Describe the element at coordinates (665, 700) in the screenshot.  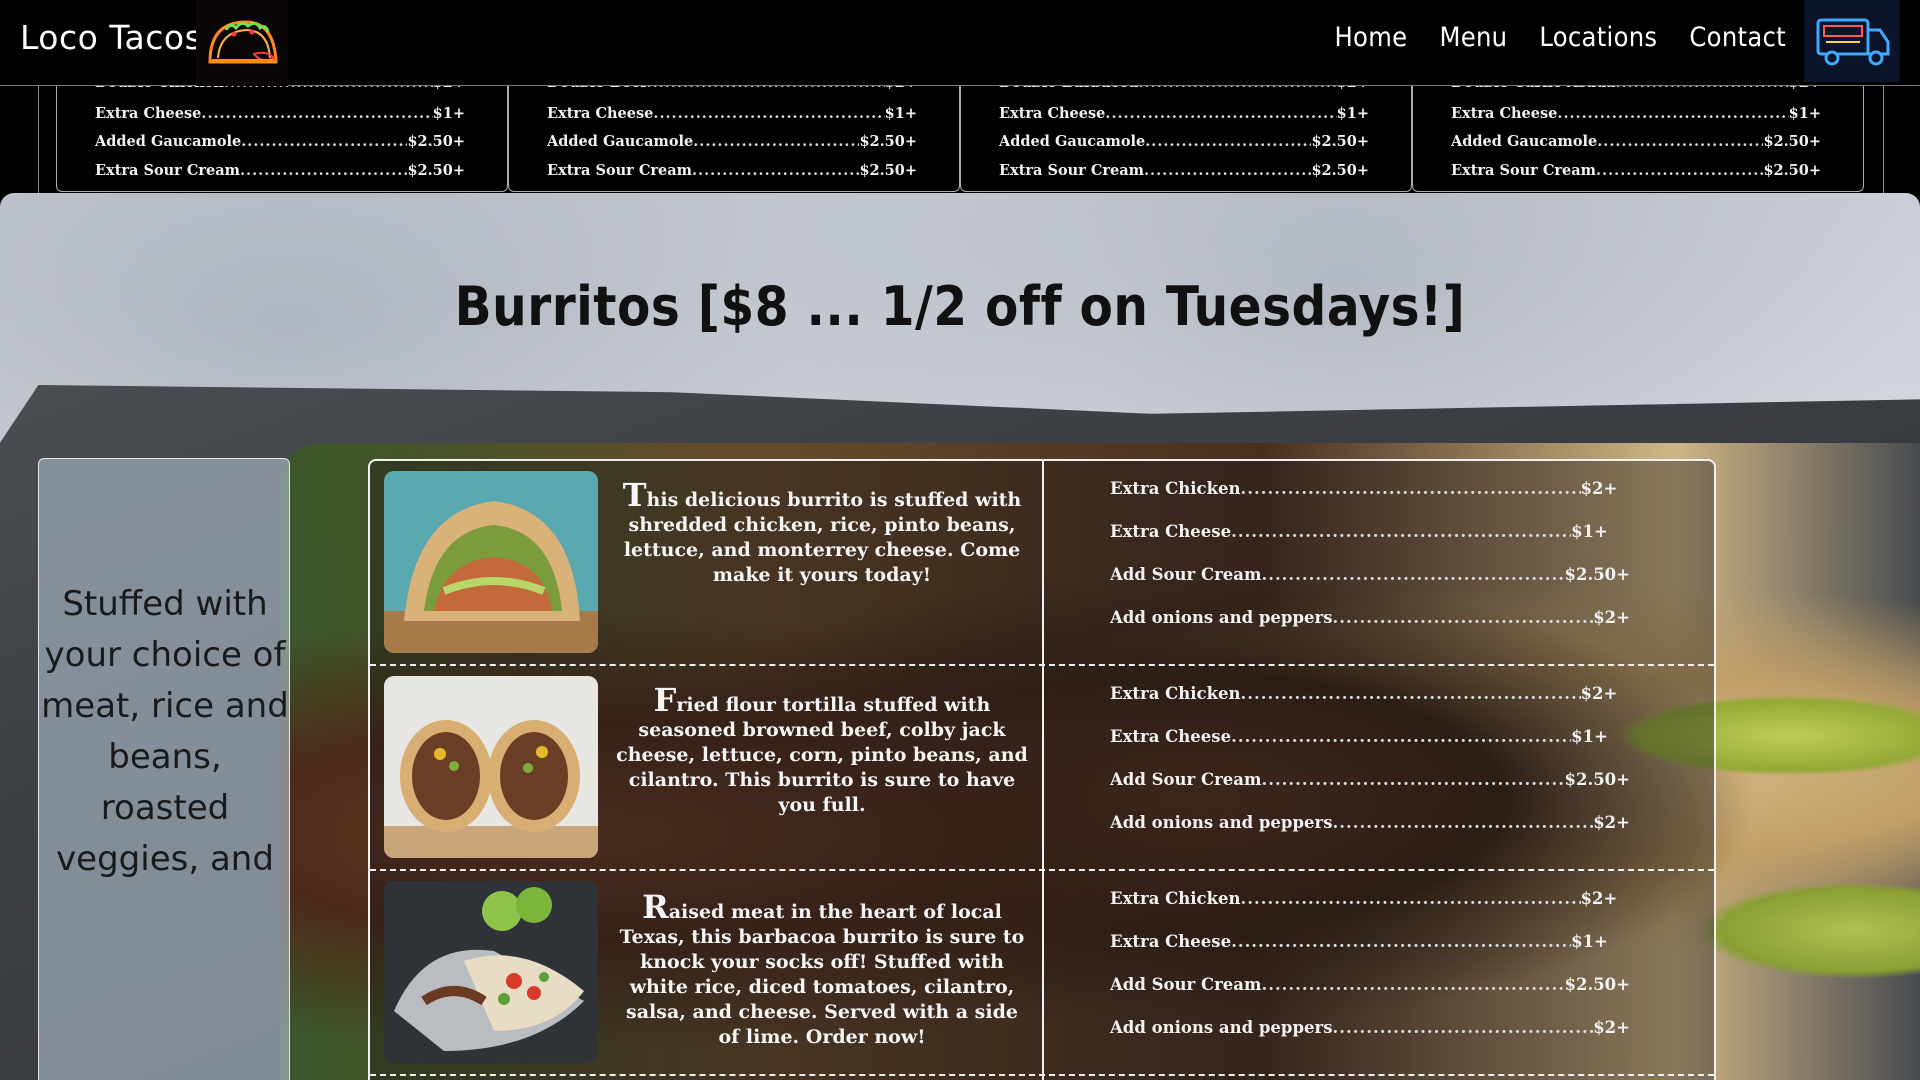
I see `drop-cap: F` at that location.